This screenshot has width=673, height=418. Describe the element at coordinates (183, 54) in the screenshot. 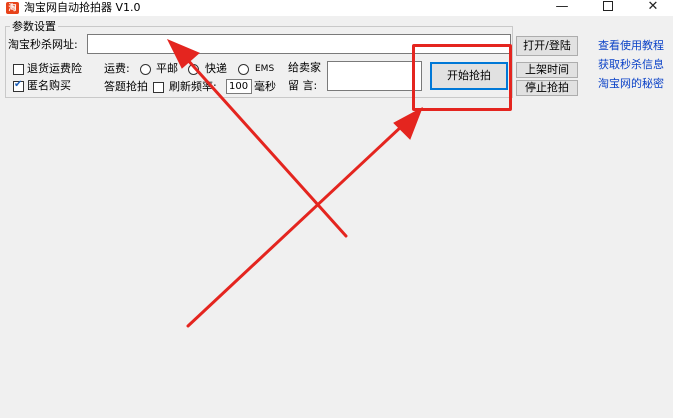

I see `arrow-to-url-head` at that location.